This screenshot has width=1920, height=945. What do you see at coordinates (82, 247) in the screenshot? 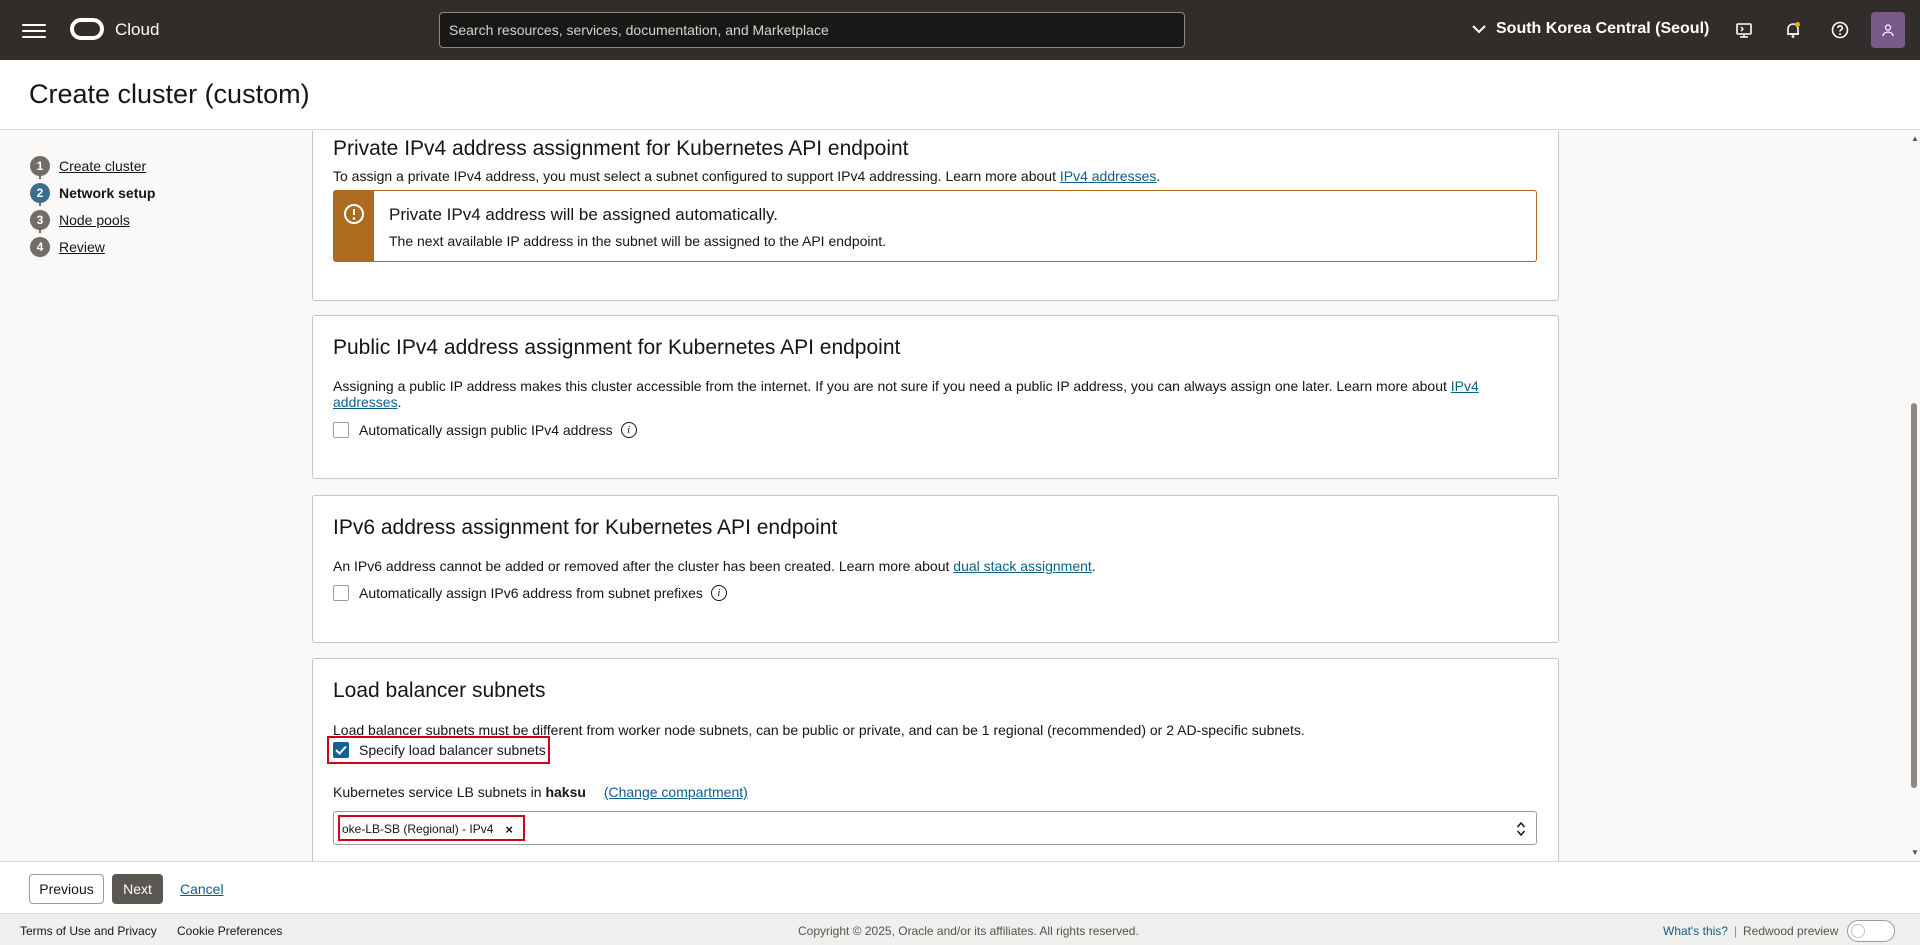
I see `step-label: Review` at bounding box center [82, 247].